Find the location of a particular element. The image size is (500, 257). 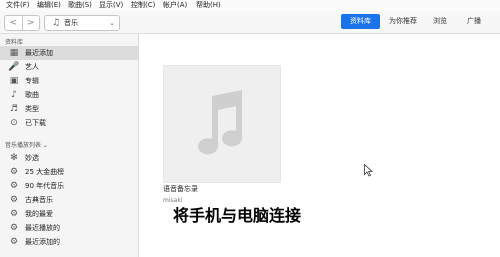

playlists-section-title: 音乐播放列表 ⌄ is located at coordinates (26, 144).